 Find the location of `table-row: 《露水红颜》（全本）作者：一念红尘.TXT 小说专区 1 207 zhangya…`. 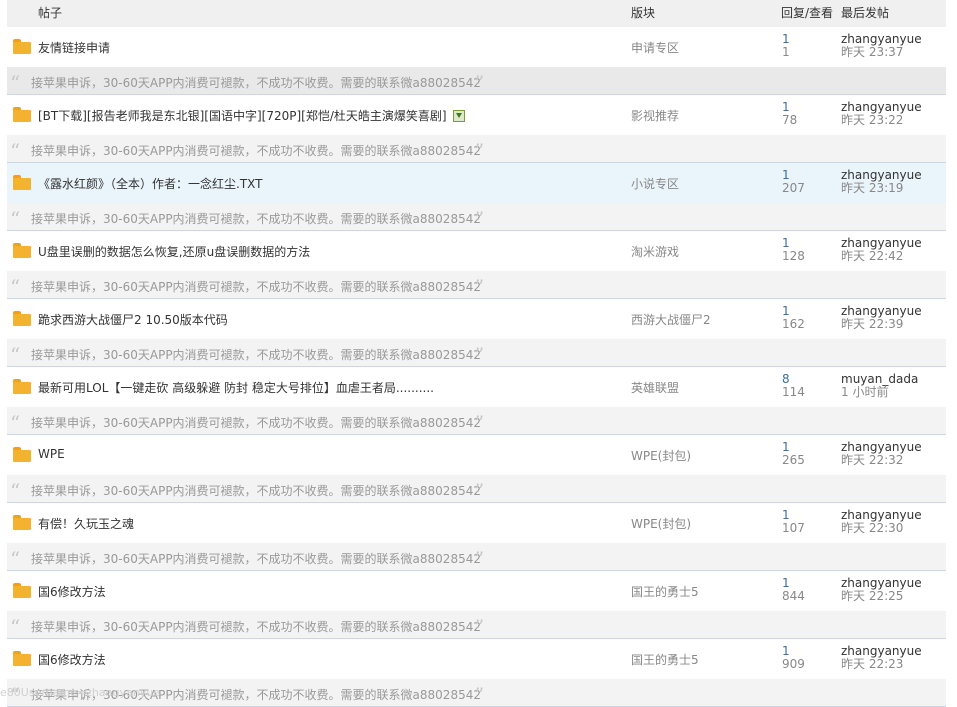

table-row: 《露水红颜》（全本）作者：一念红尘.TXT 小说专区 1 207 zhangya… is located at coordinates (476, 197).